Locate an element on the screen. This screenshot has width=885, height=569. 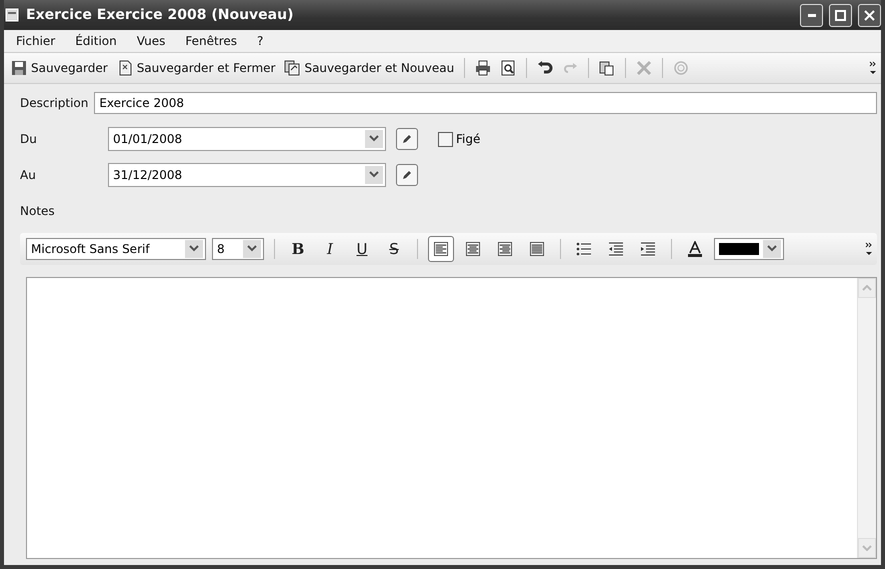
align-button is located at coordinates (441, 249).